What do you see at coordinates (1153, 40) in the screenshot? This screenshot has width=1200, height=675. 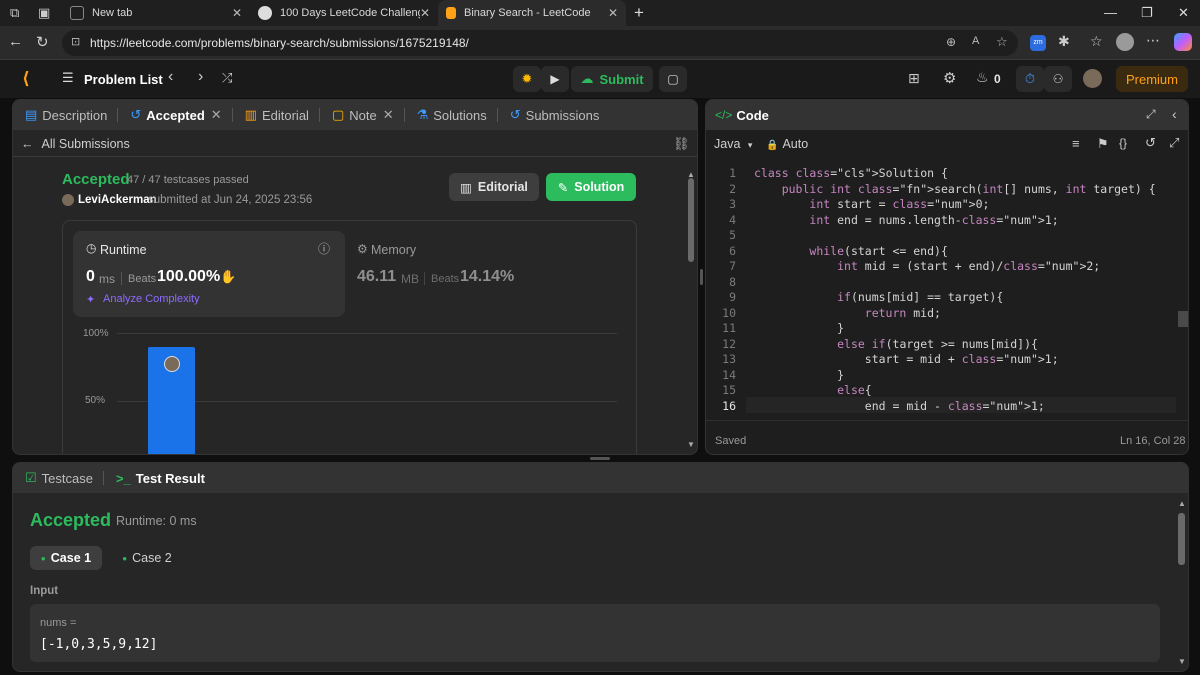 I see `more-menu-icon: ⋯` at bounding box center [1153, 40].